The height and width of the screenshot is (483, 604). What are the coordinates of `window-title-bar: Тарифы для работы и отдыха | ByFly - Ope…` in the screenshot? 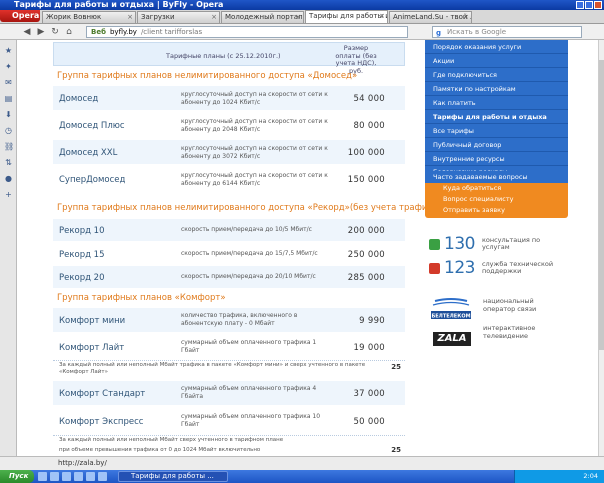 It's located at (302, 5).